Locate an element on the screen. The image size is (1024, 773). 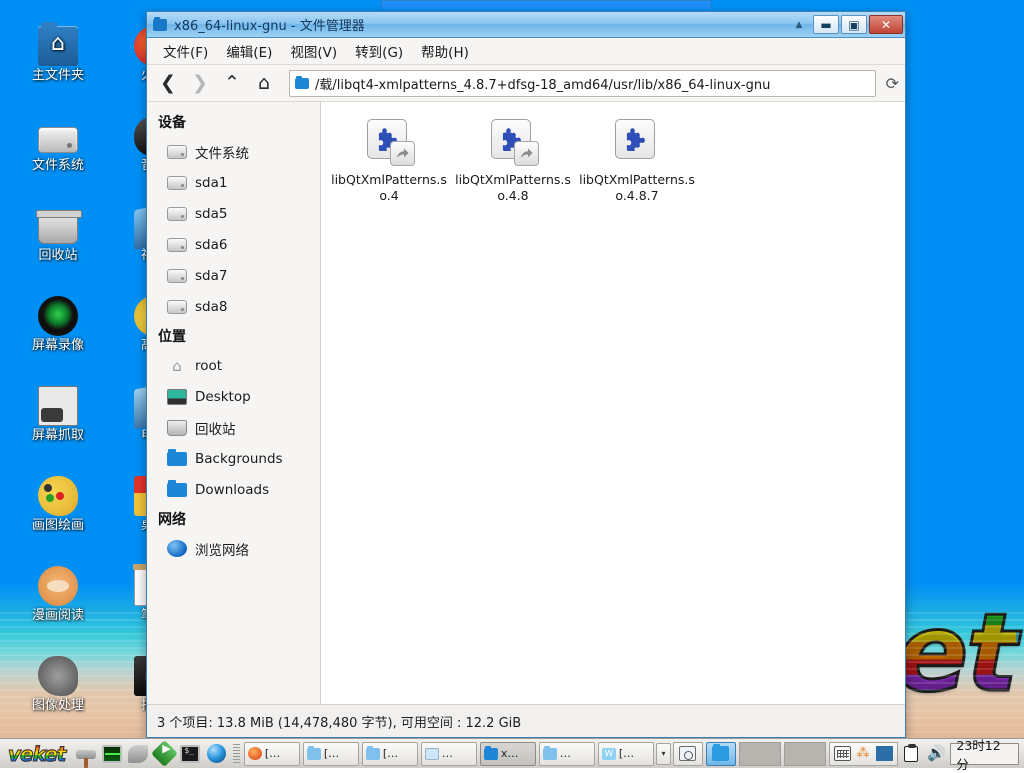
close-button: ✕ is located at coordinates (886, 24).